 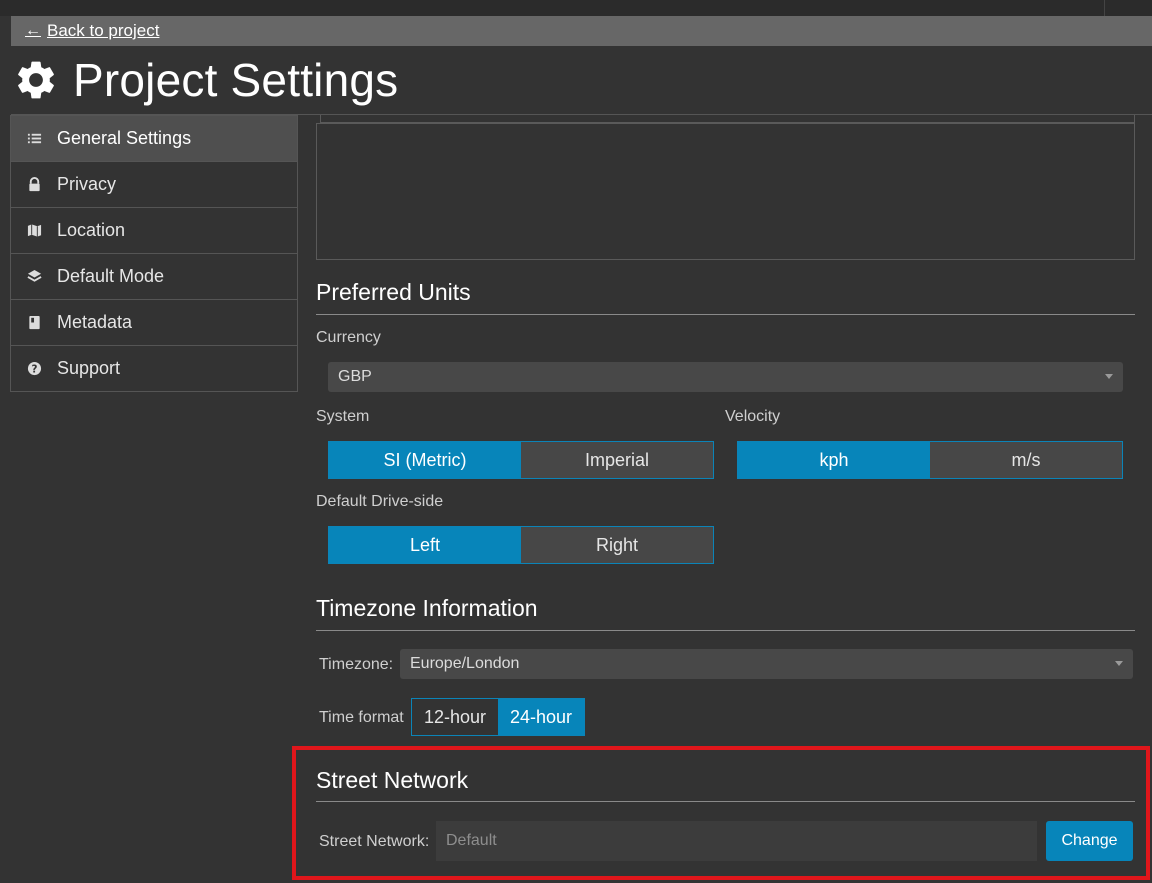 What do you see at coordinates (154, 230) in the screenshot?
I see `sidebar-item-location: Location` at bounding box center [154, 230].